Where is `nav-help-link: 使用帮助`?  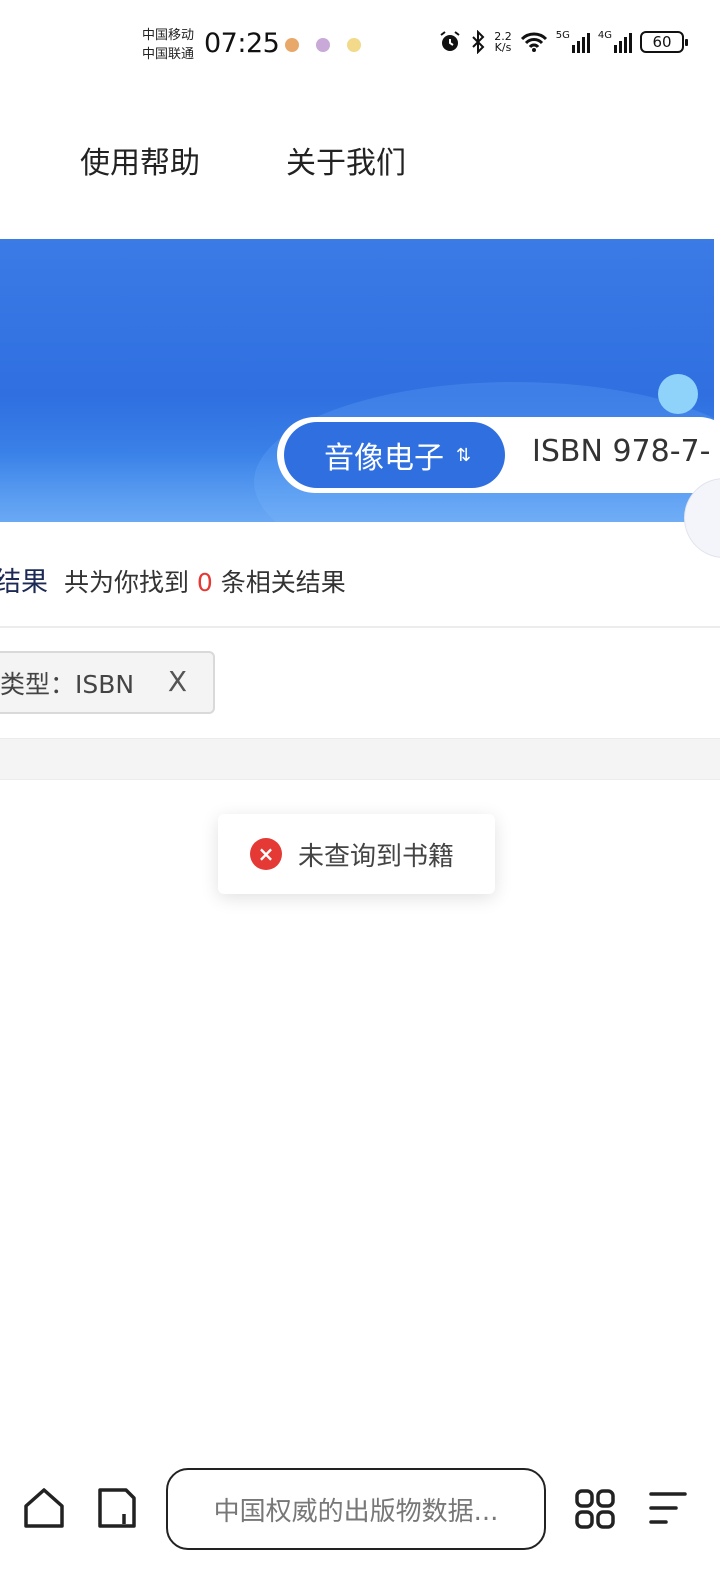
nav-help-link: 使用帮助 is located at coordinates (140, 160).